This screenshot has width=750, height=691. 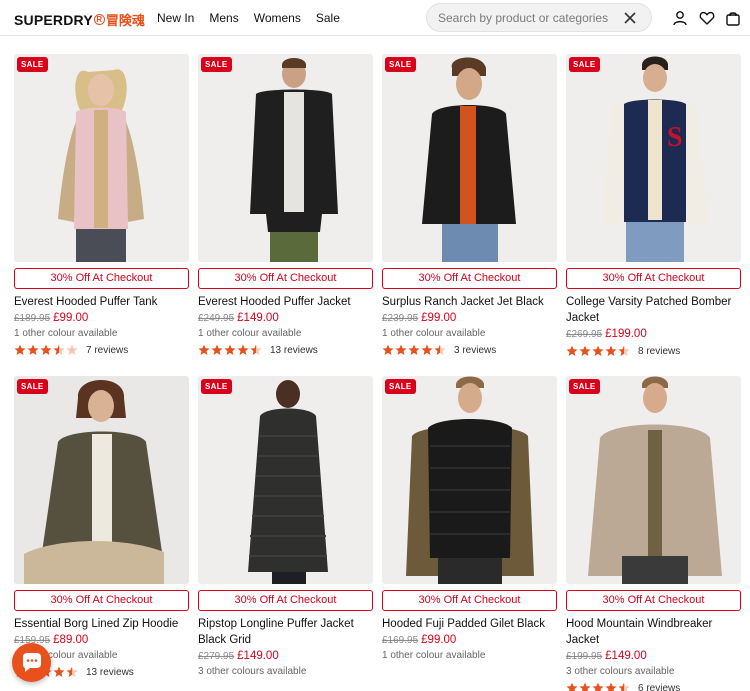 What do you see at coordinates (680, 18) in the screenshot?
I see `account-icon` at bounding box center [680, 18].